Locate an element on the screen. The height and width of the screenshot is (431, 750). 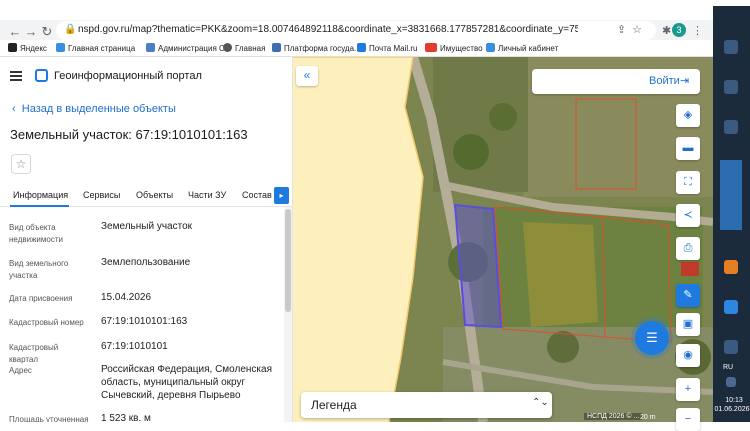
tabs-scroll-right-icon: ▸ is located at coordinates (281, 195).